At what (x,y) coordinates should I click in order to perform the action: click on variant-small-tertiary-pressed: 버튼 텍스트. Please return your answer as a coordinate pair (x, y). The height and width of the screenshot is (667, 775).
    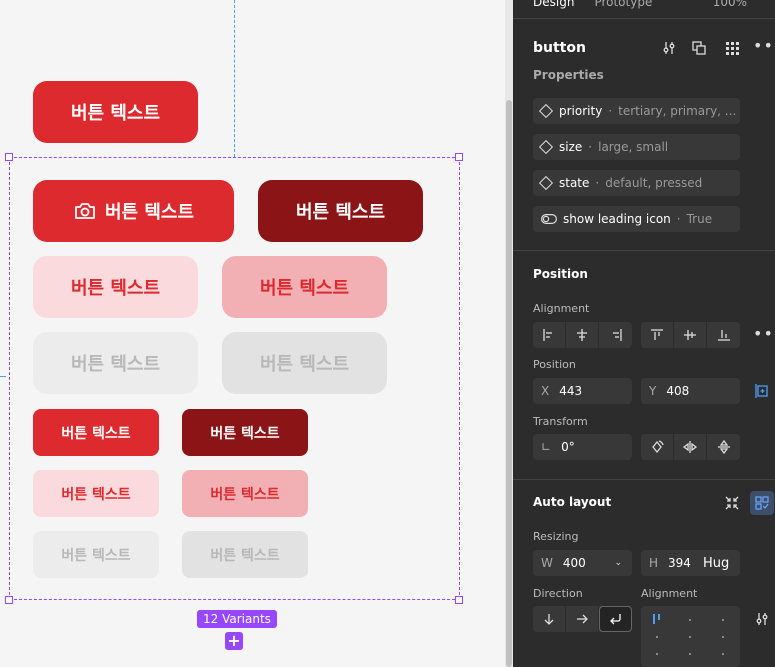
    Looking at the image, I should click on (245, 554).